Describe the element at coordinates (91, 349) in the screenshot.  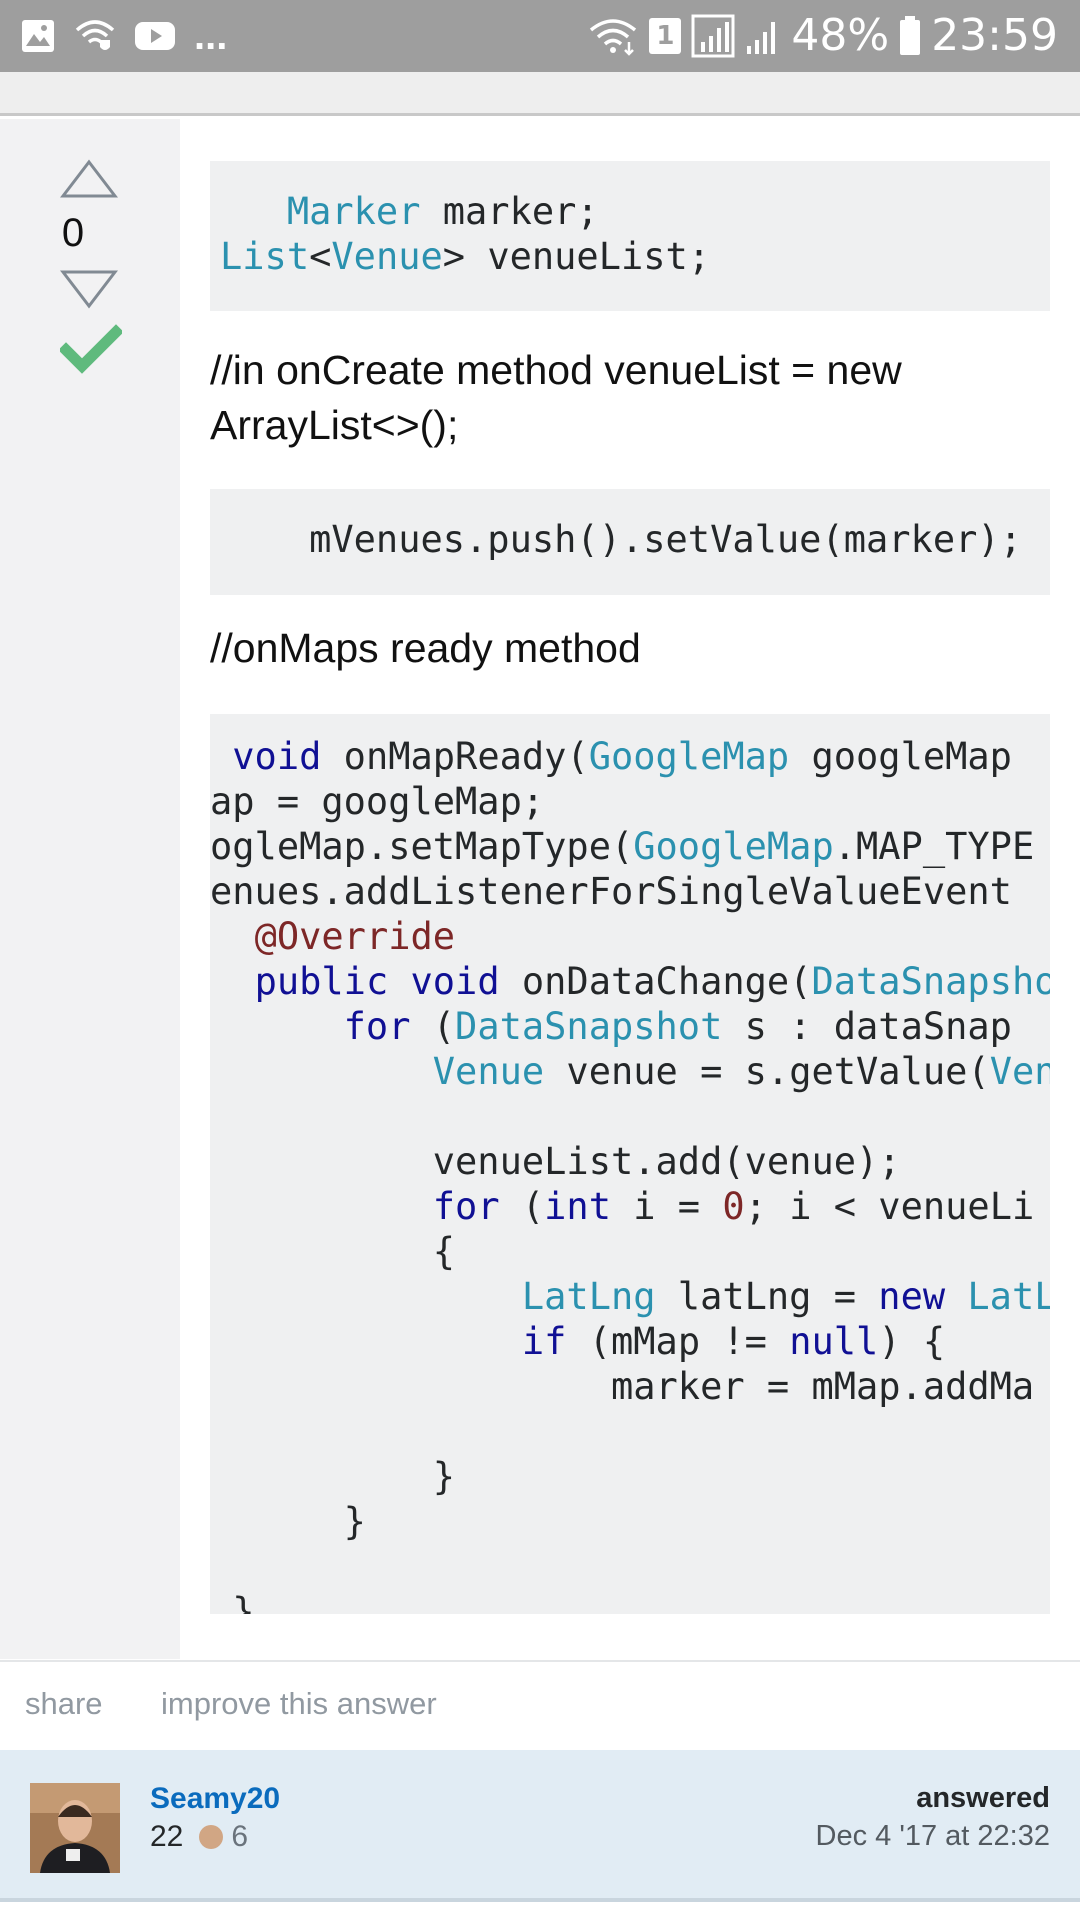
I see `accepted-checkmark-icon` at that location.